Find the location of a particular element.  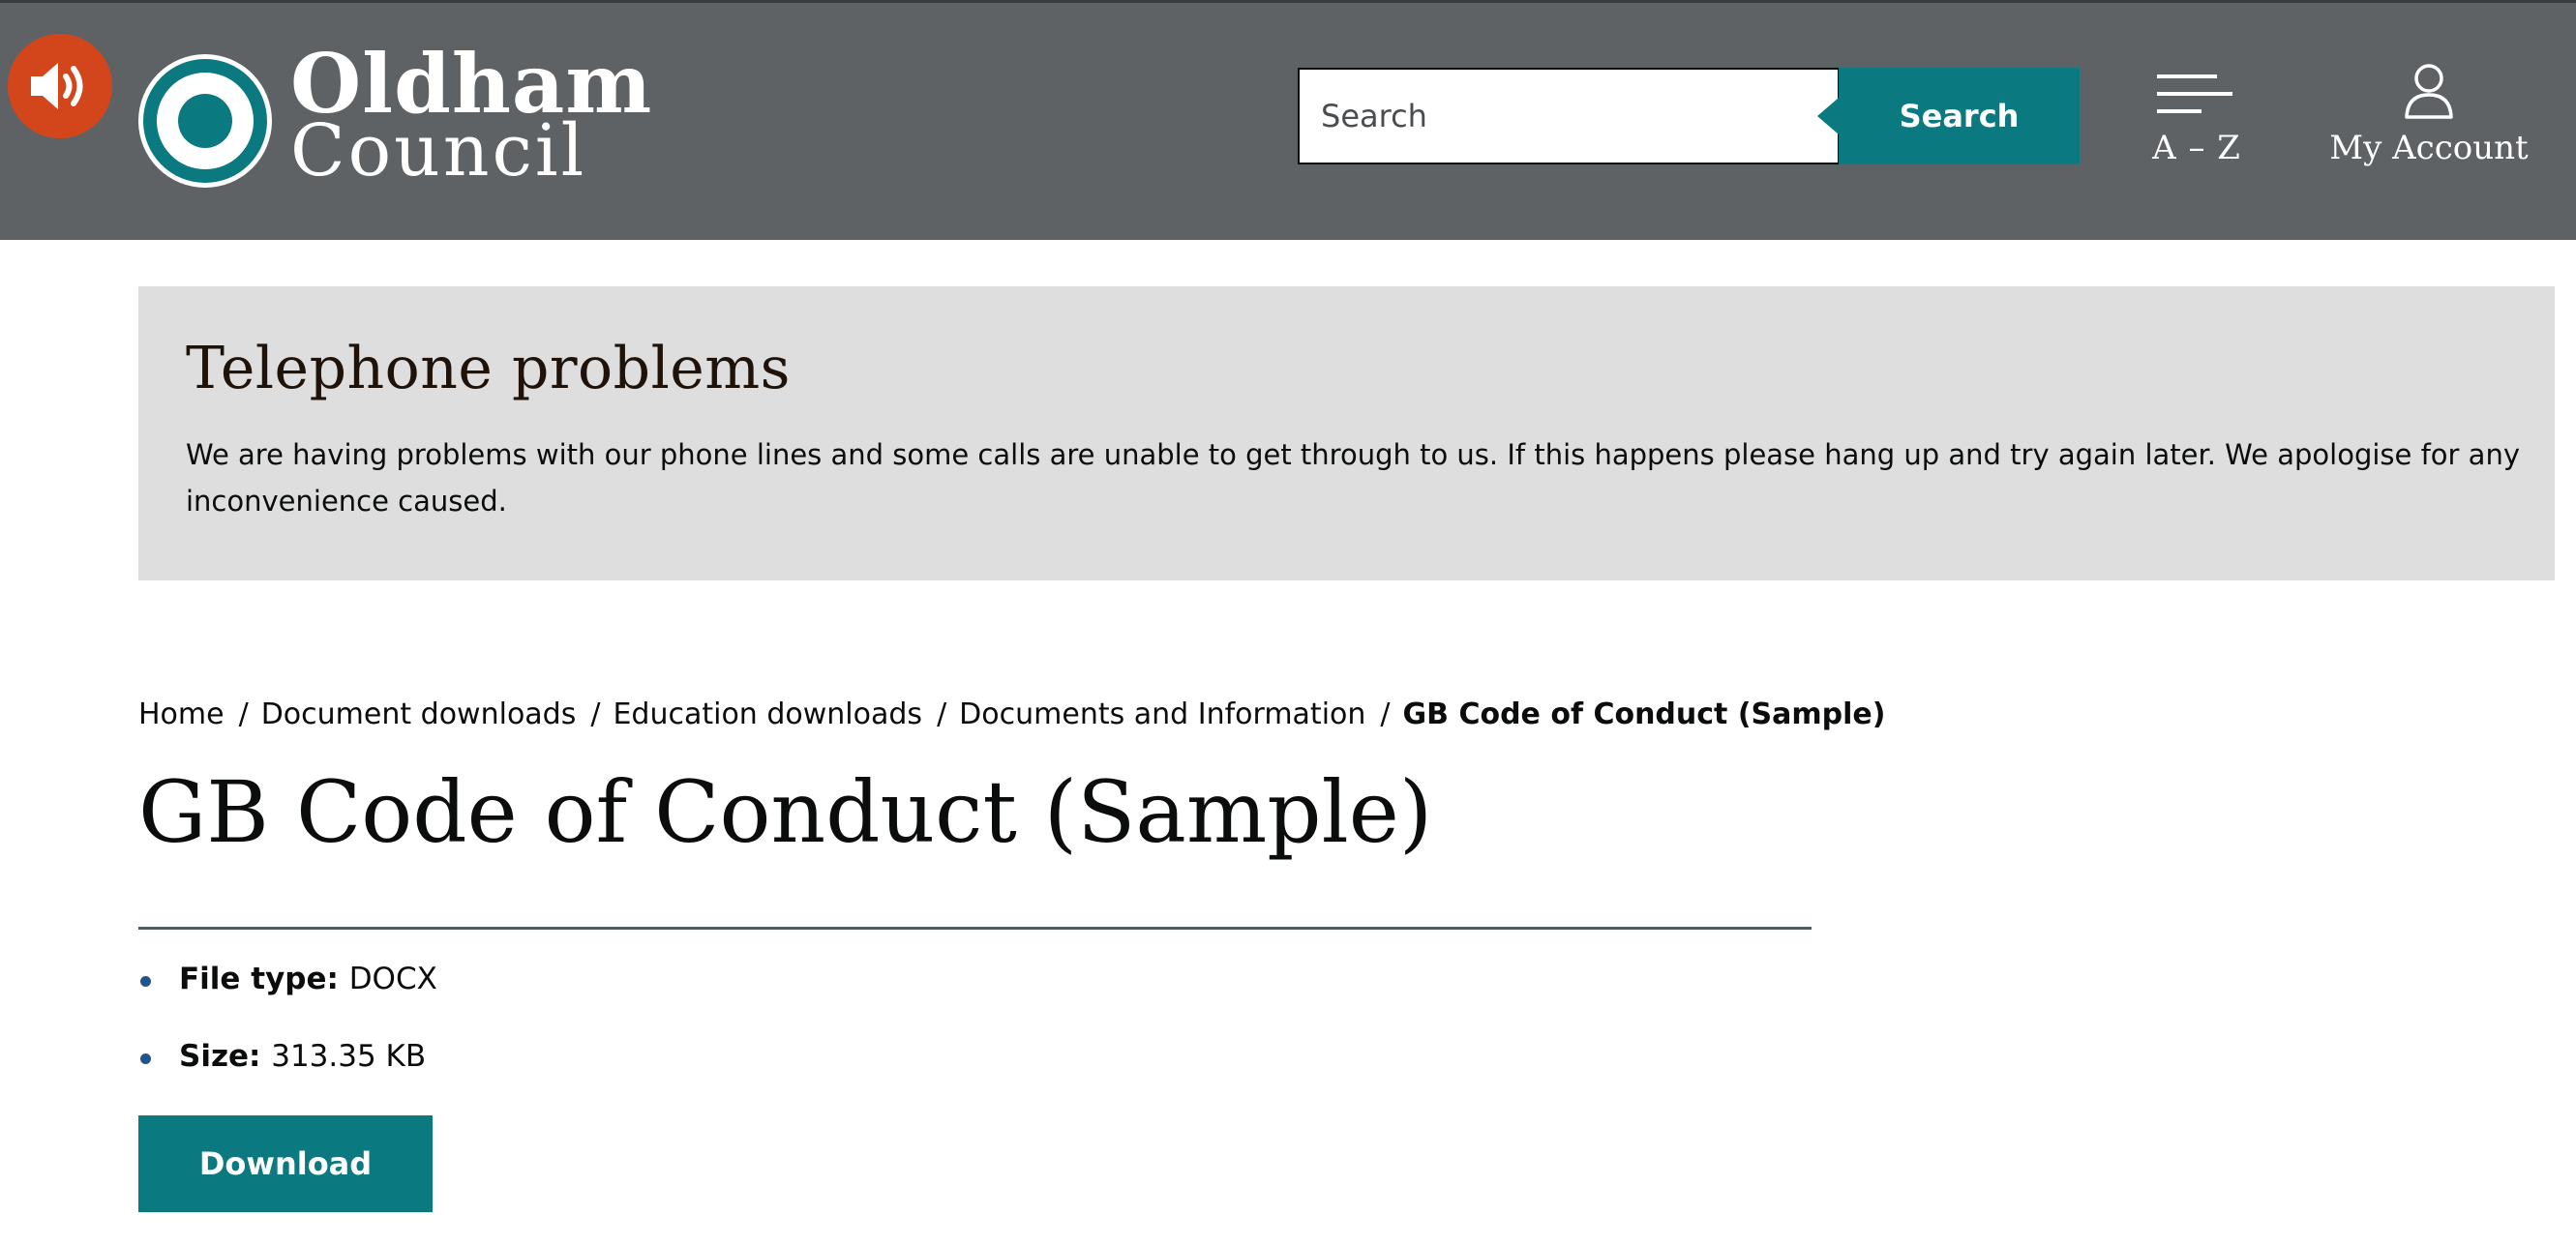

my-account-label: My Account is located at coordinates (2429, 148).